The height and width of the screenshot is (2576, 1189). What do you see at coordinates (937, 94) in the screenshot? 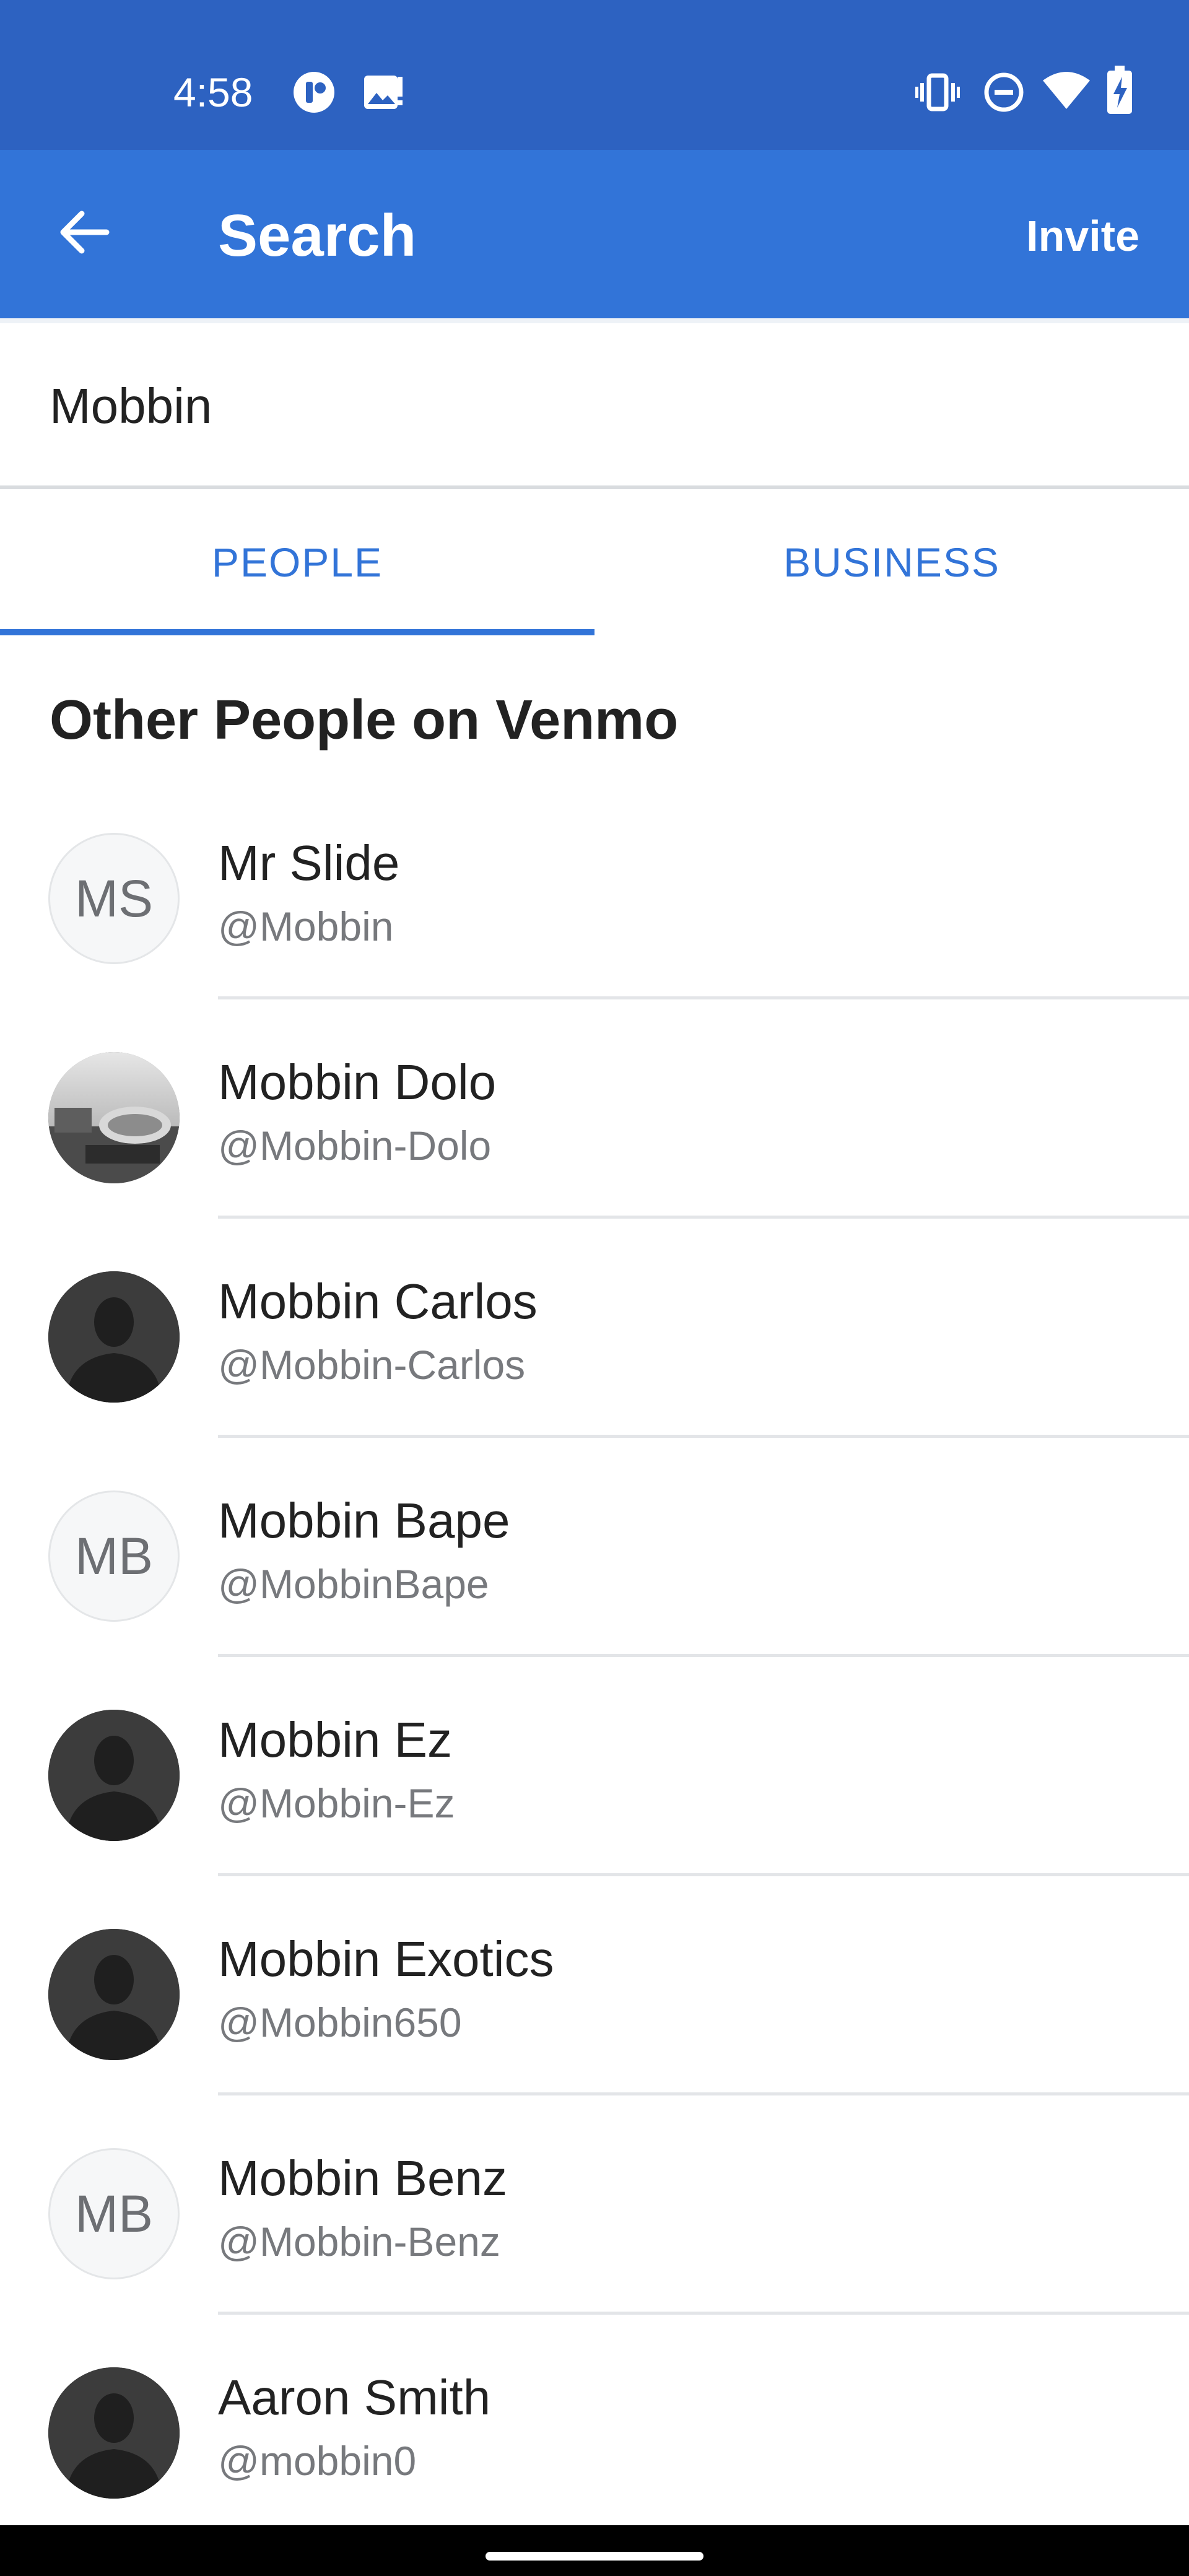
I see `vibrate-icon` at bounding box center [937, 94].